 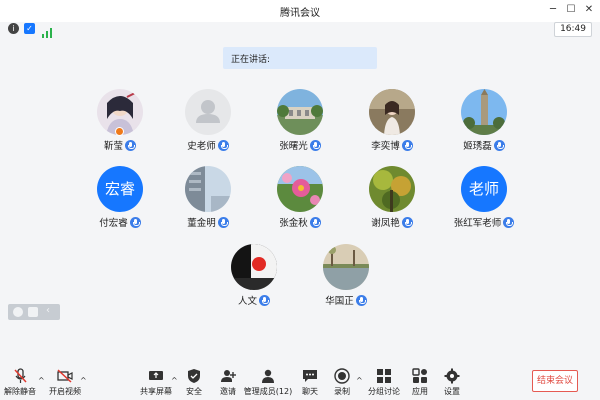 What do you see at coordinates (477, 223) in the screenshot?
I see `participant-name: 张红军老师` at bounding box center [477, 223].